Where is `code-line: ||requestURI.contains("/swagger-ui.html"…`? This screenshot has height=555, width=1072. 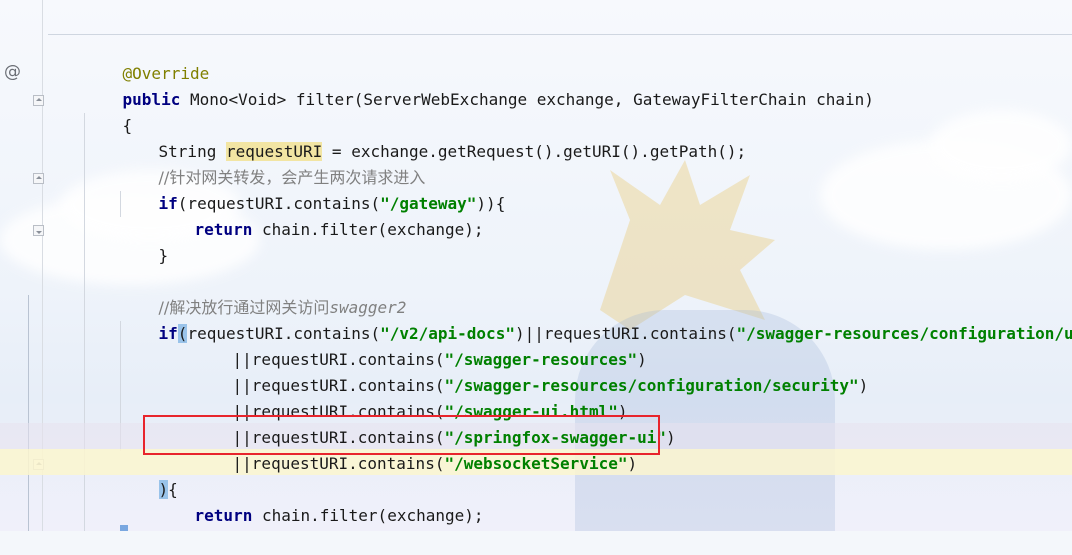 code-line: ||requestURI.contains("/swagger-ui.html"… is located at coordinates (411, 397).